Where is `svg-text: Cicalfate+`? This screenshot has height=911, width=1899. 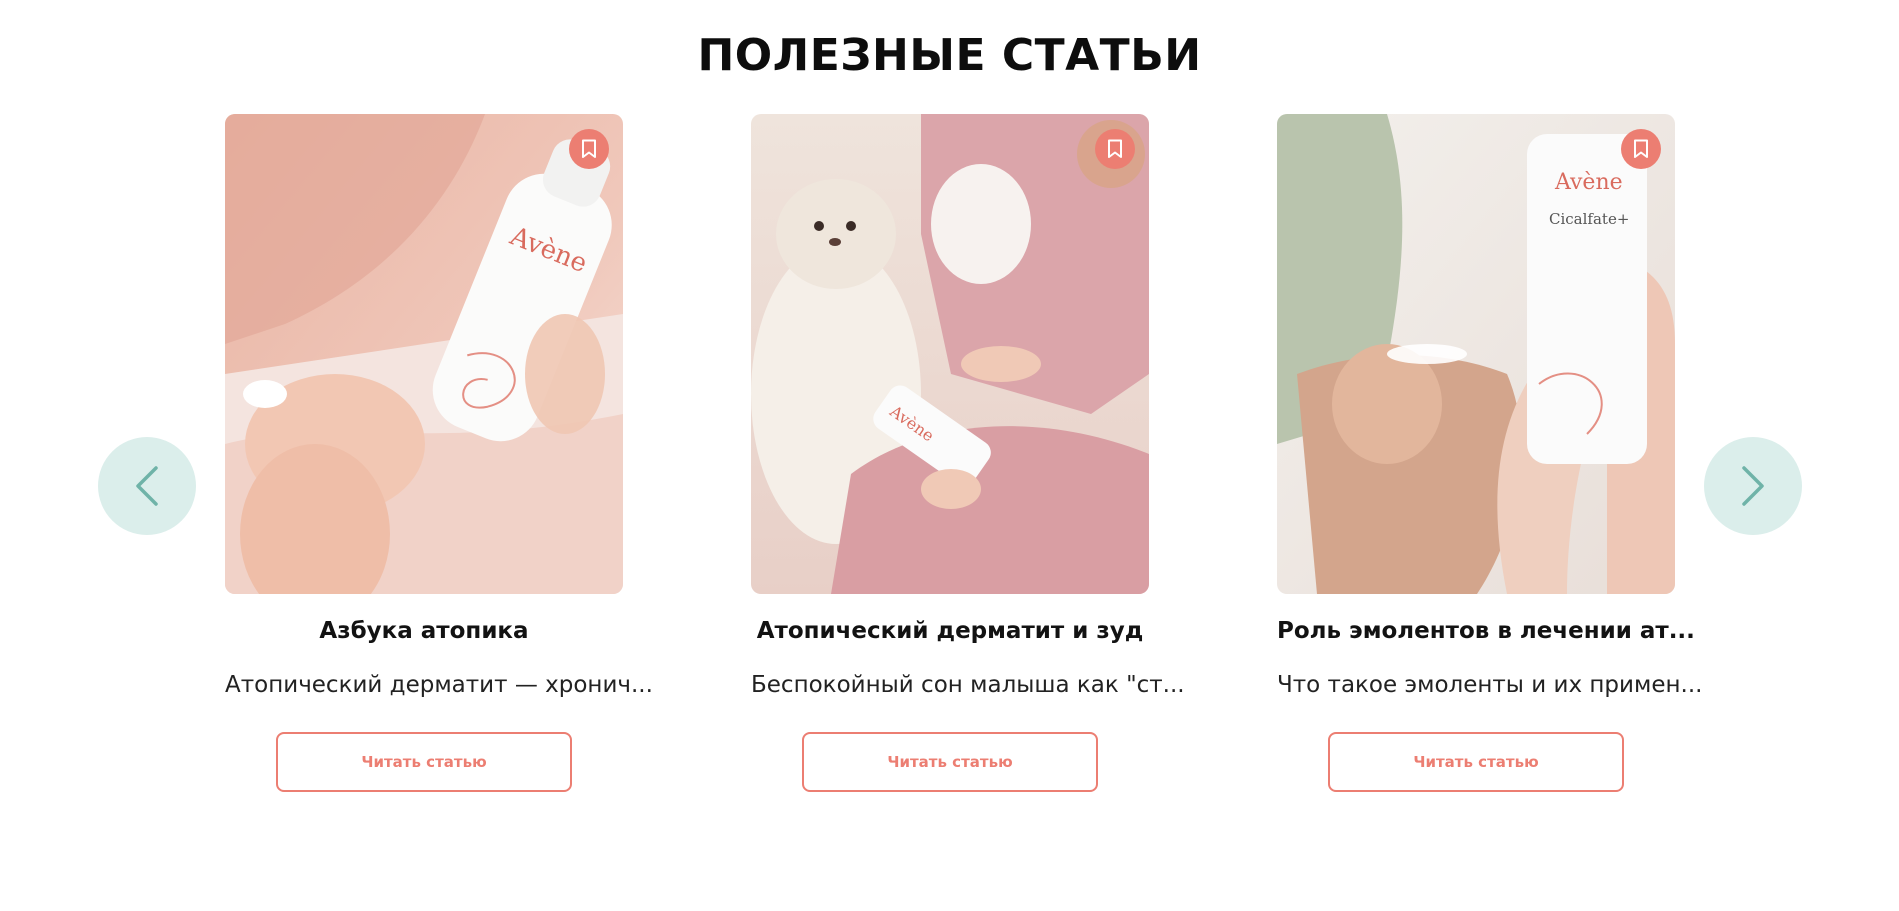 svg-text: Cicalfate+ is located at coordinates (1589, 219).